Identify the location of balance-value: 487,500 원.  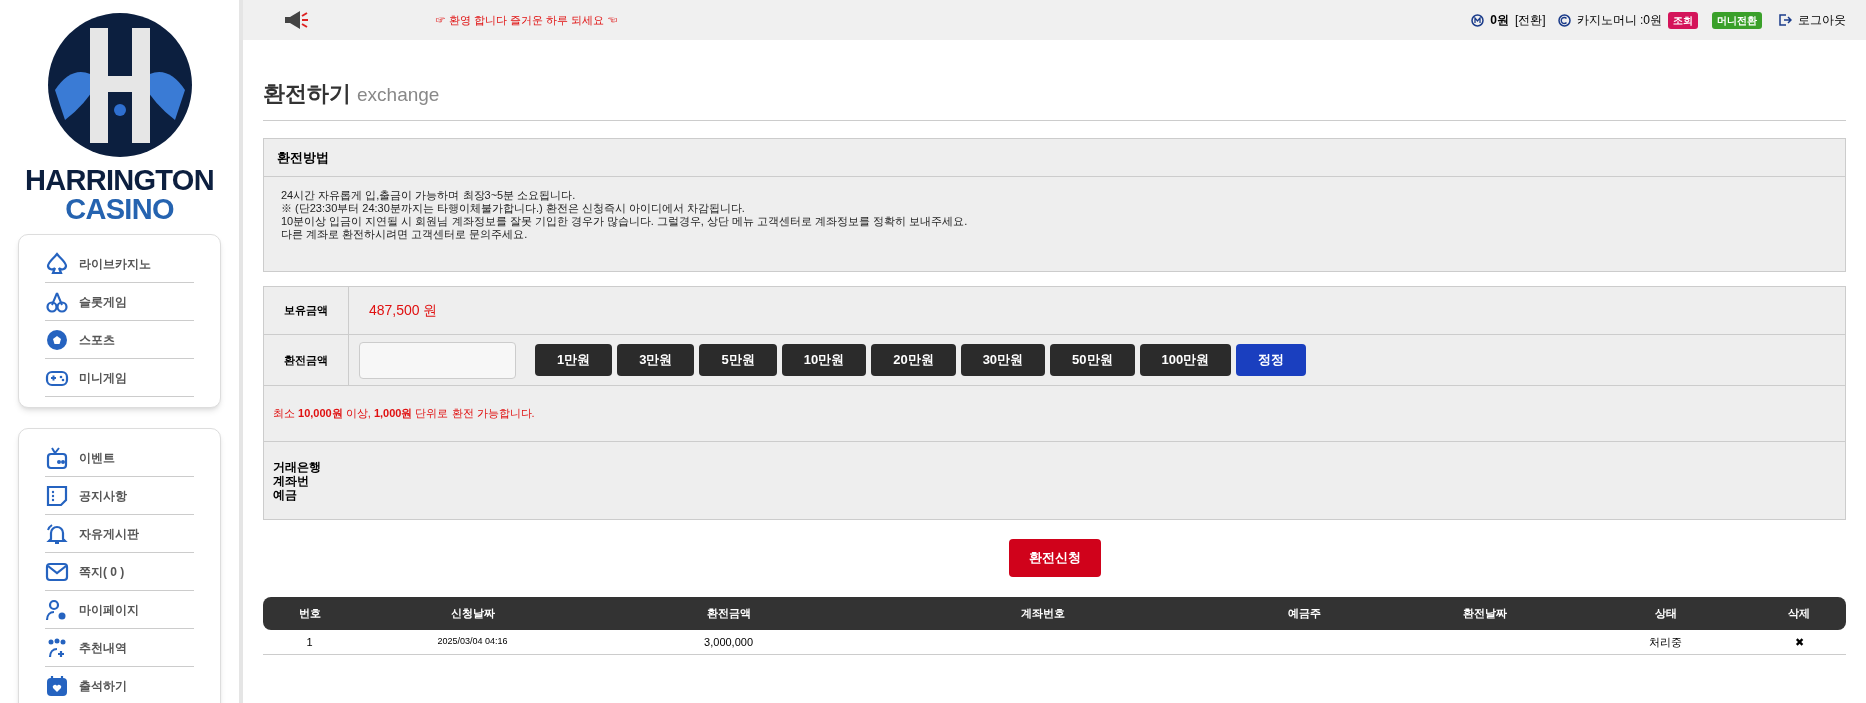
(403, 310).